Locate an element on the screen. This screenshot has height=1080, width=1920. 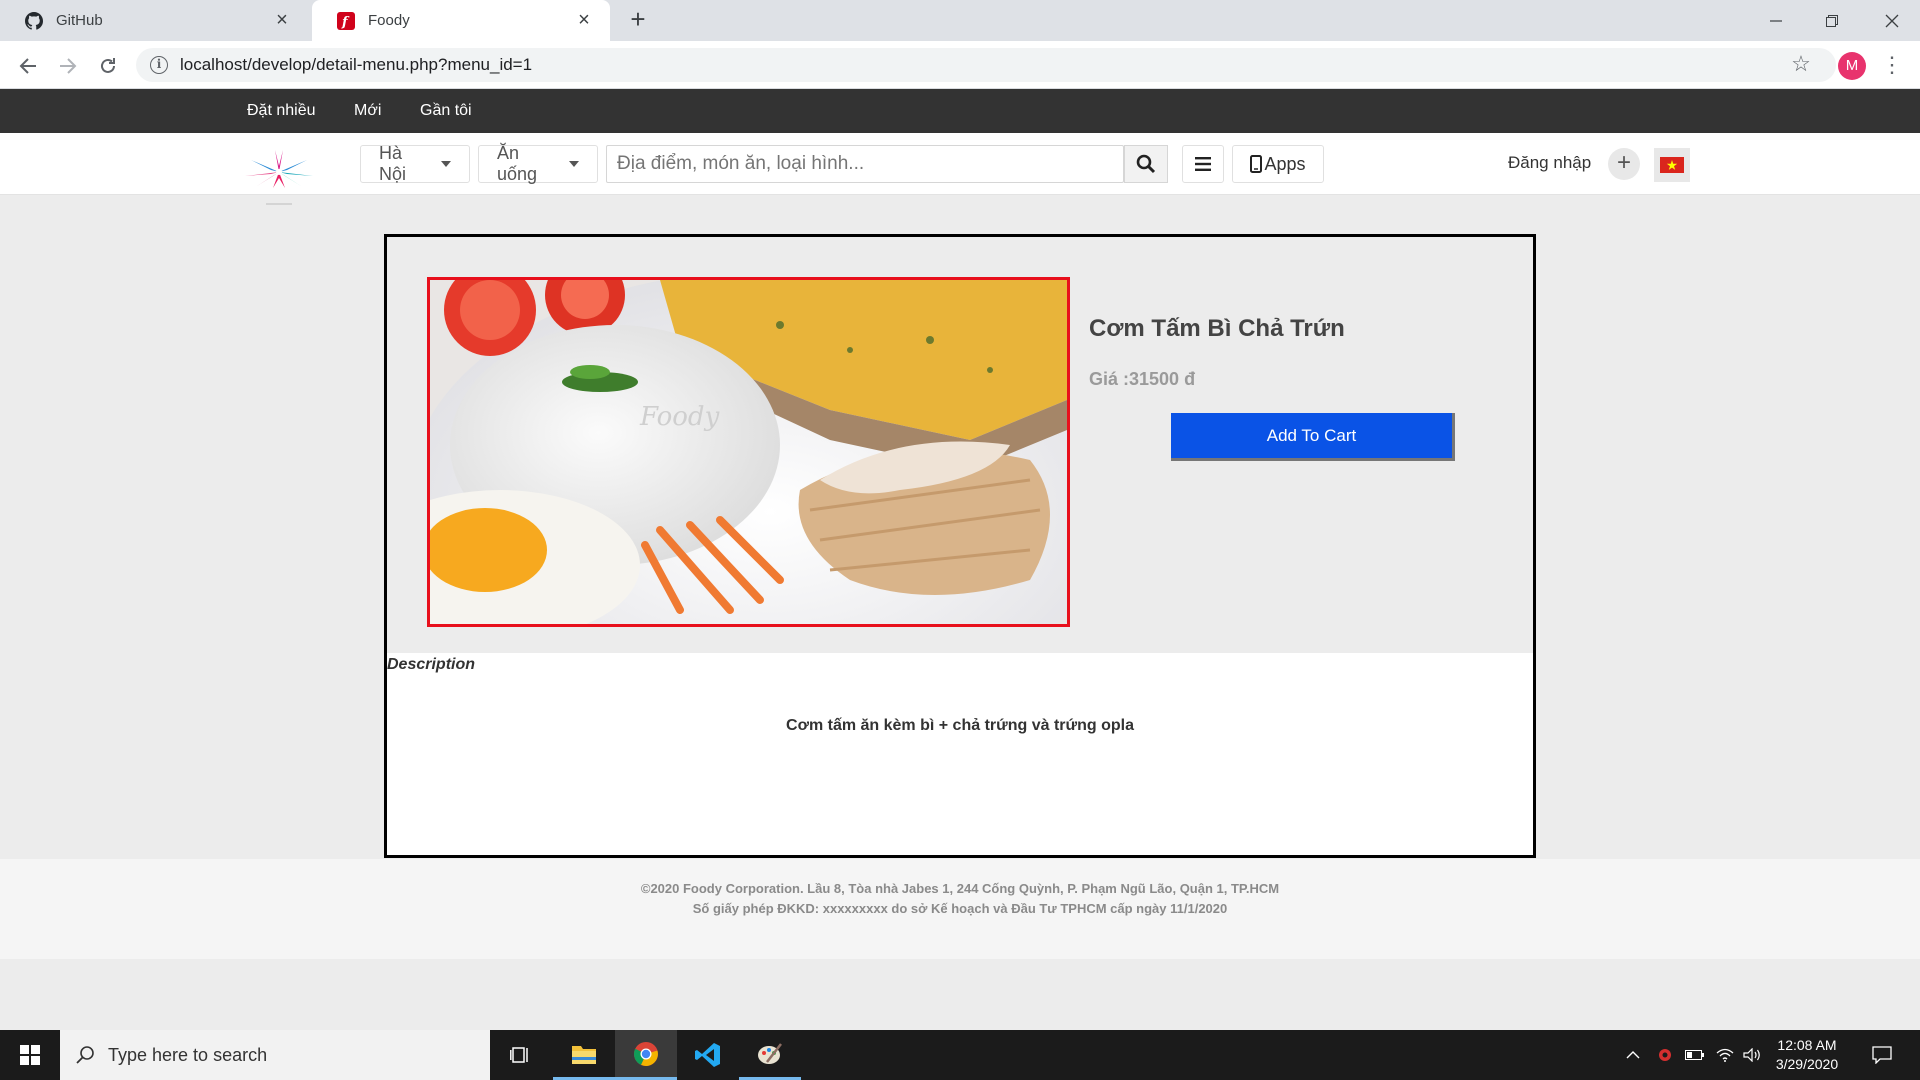
city-dropdown-label: Hà Nội is located at coordinates (393, 163).